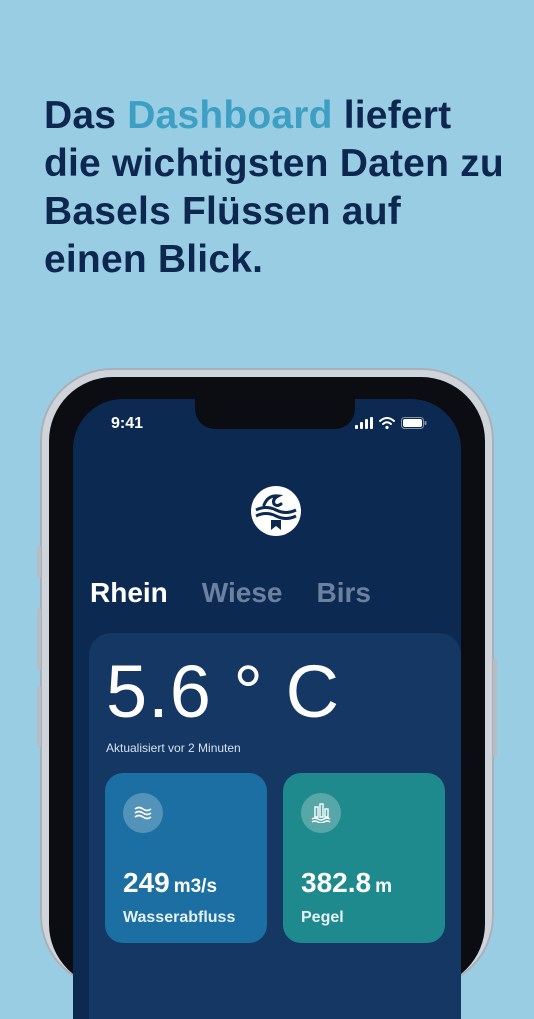 This screenshot has width=534, height=1019. What do you see at coordinates (146, 882) in the screenshot?
I see `flow-number: 249` at bounding box center [146, 882].